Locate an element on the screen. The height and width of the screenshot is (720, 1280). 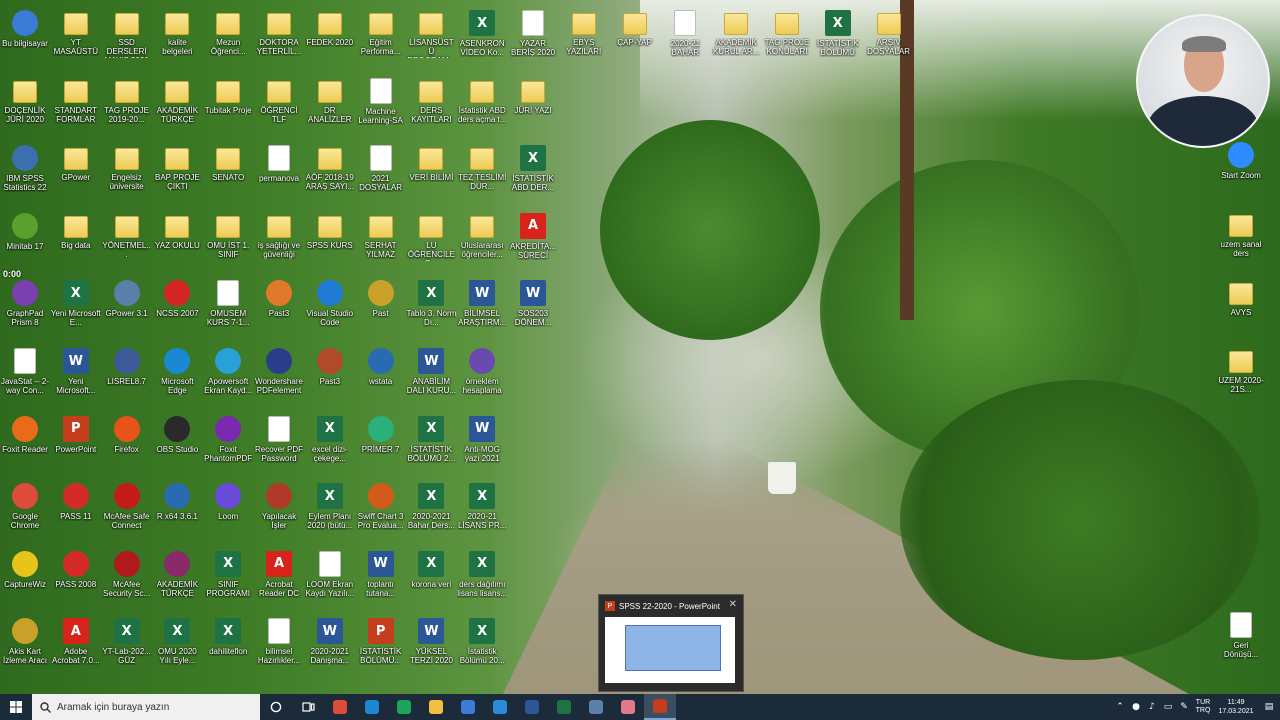
desktop-icon-excel: Xkorona veri is located at coordinates (431, 582).